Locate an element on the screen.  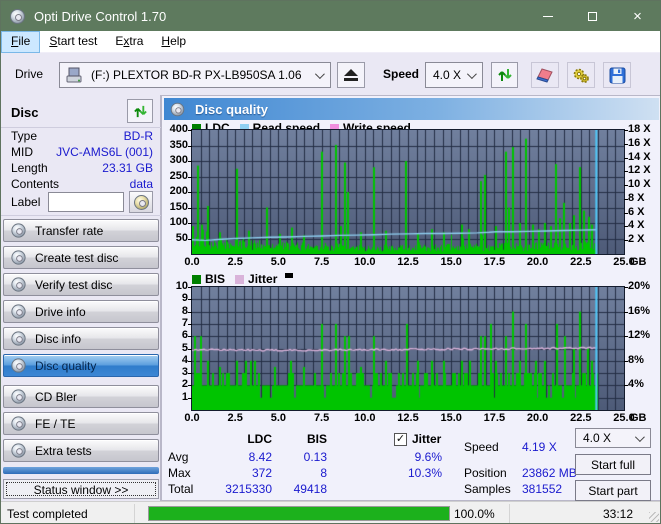
eject-button is located at coordinates (351, 75).